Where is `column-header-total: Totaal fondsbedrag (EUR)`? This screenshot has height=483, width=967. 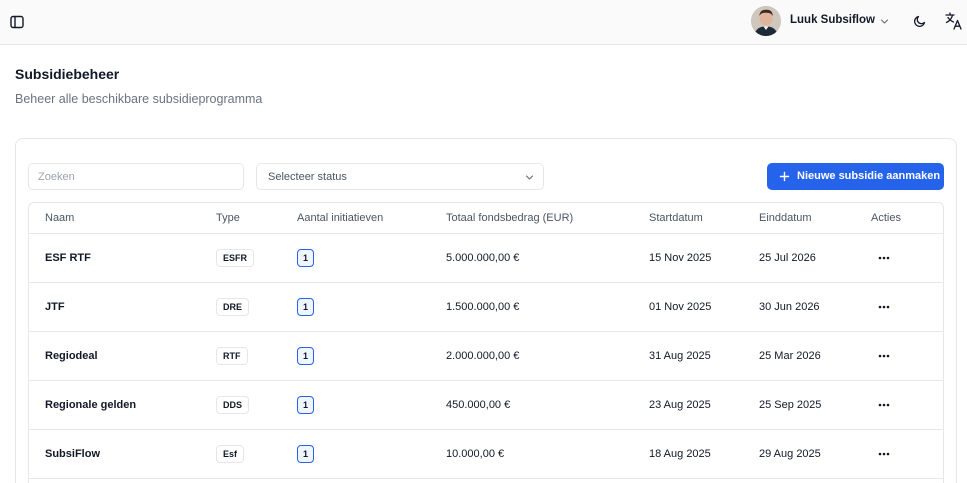 column-header-total: Totaal fondsbedrag (EUR) is located at coordinates (509, 218).